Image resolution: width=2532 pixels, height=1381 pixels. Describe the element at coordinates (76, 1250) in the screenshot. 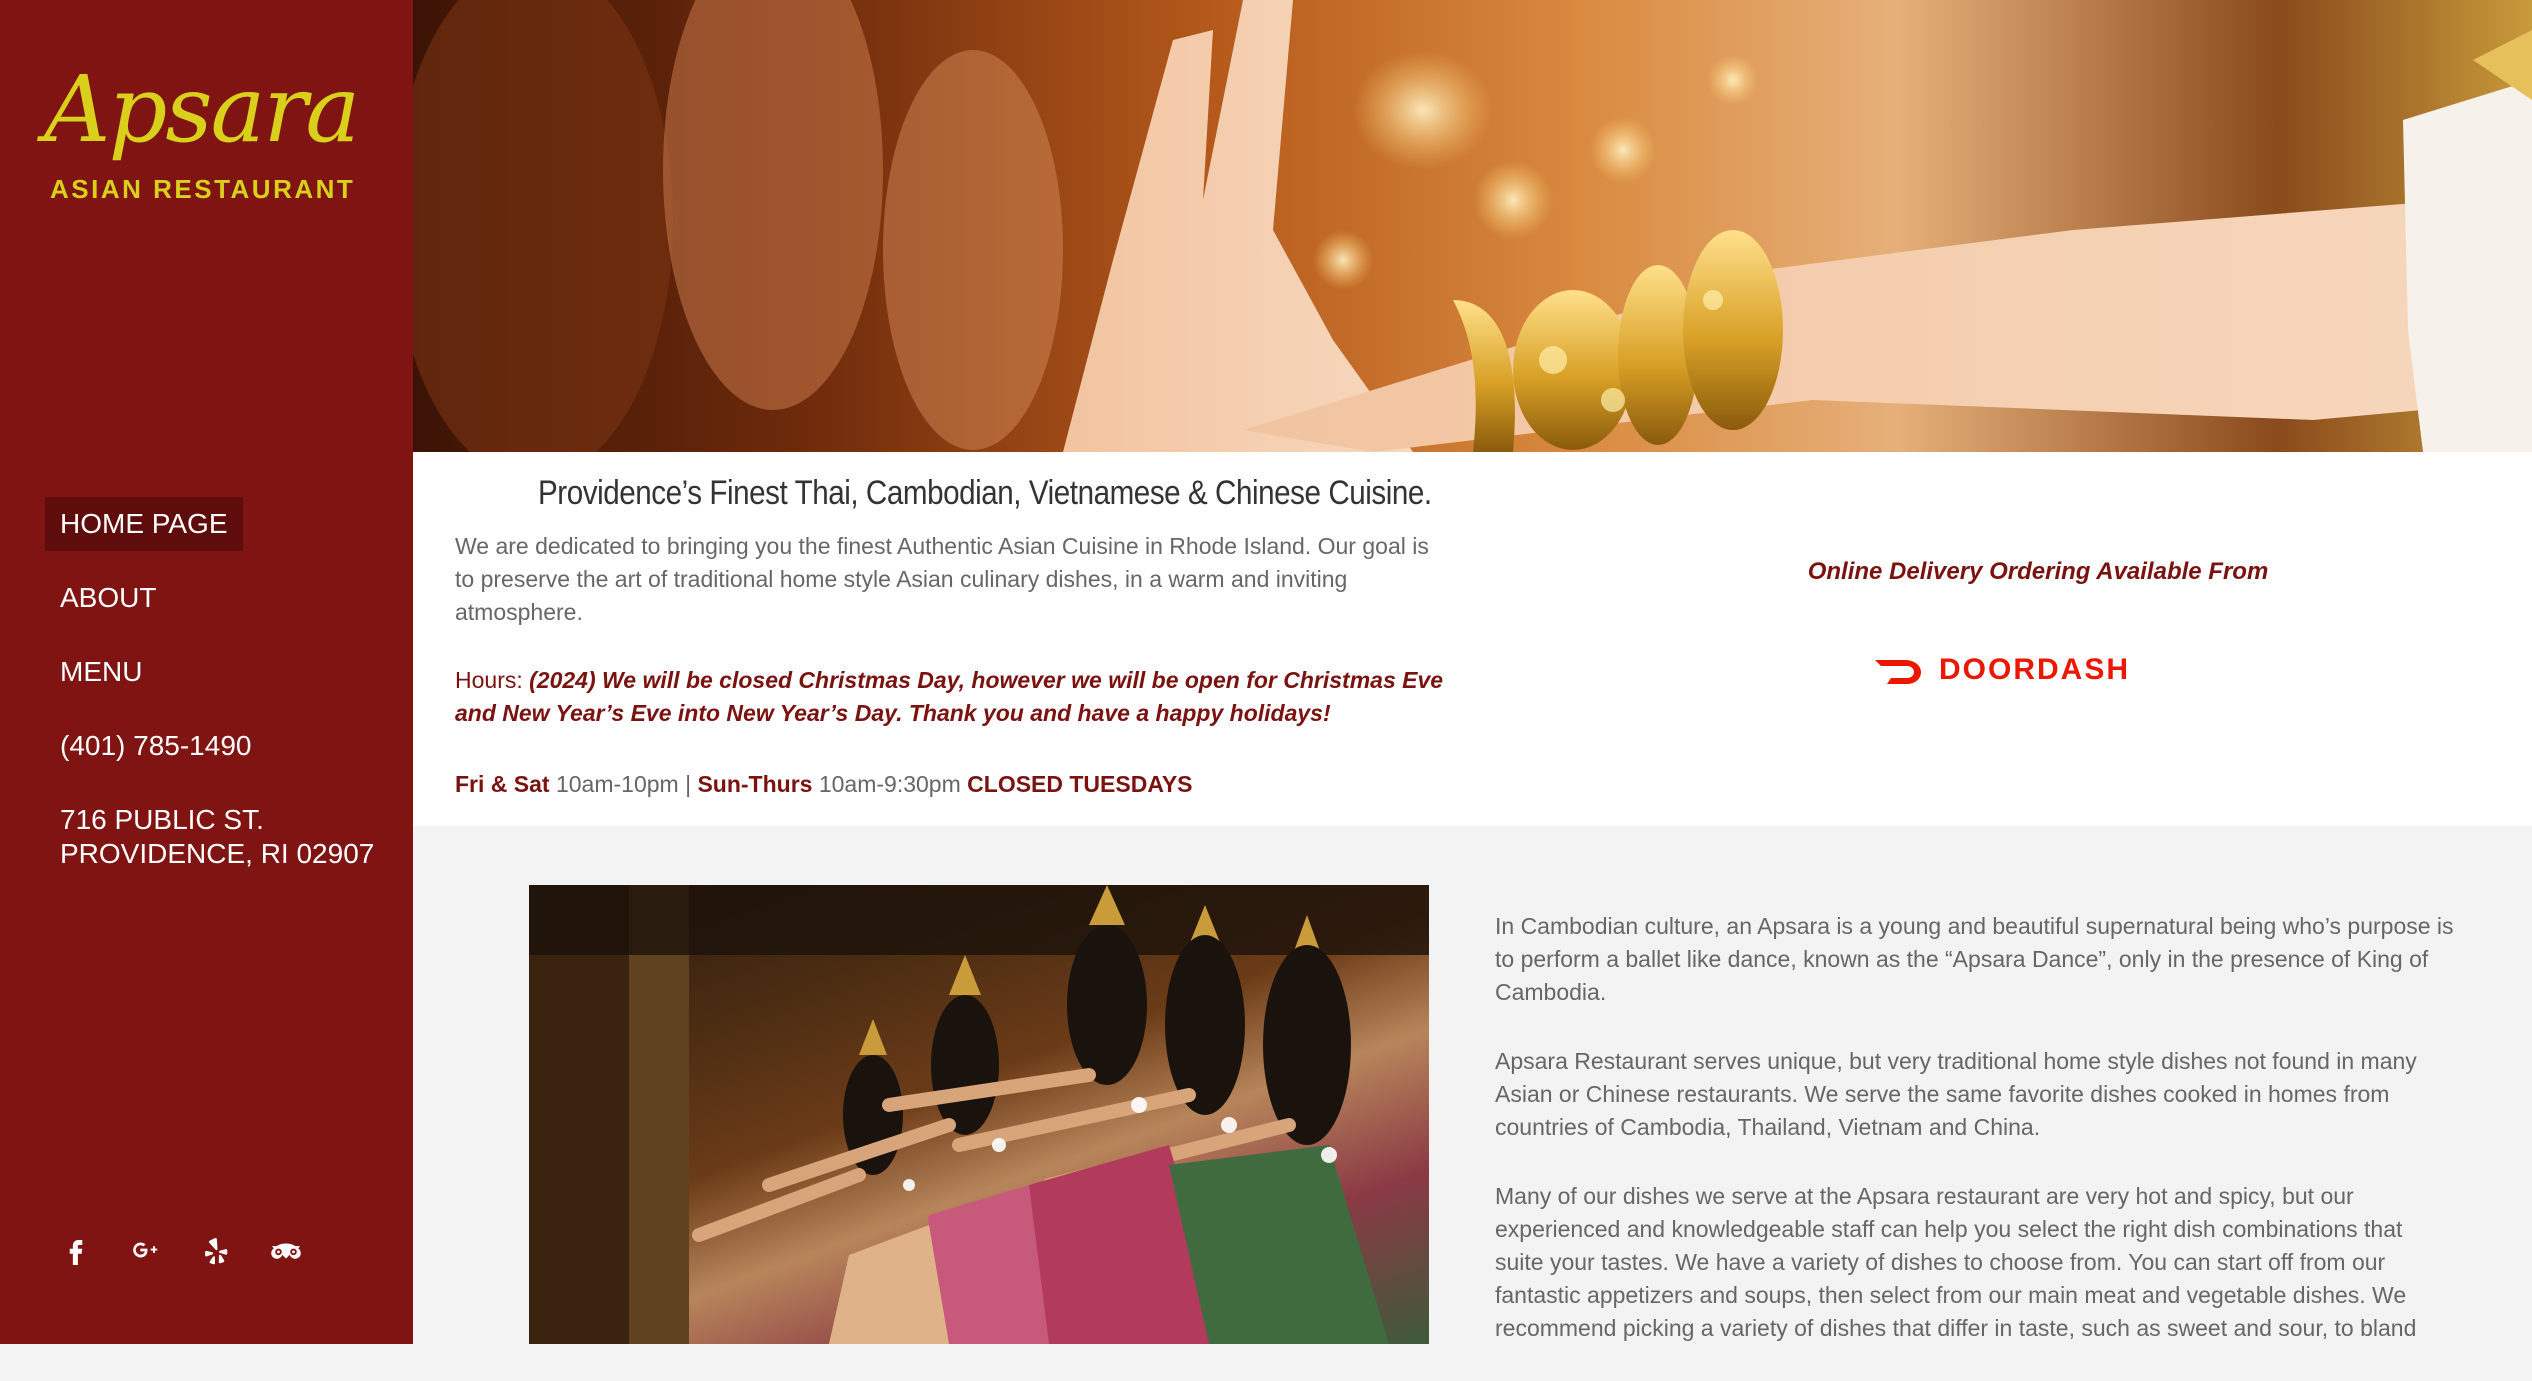

I see `facebook-icon` at that location.